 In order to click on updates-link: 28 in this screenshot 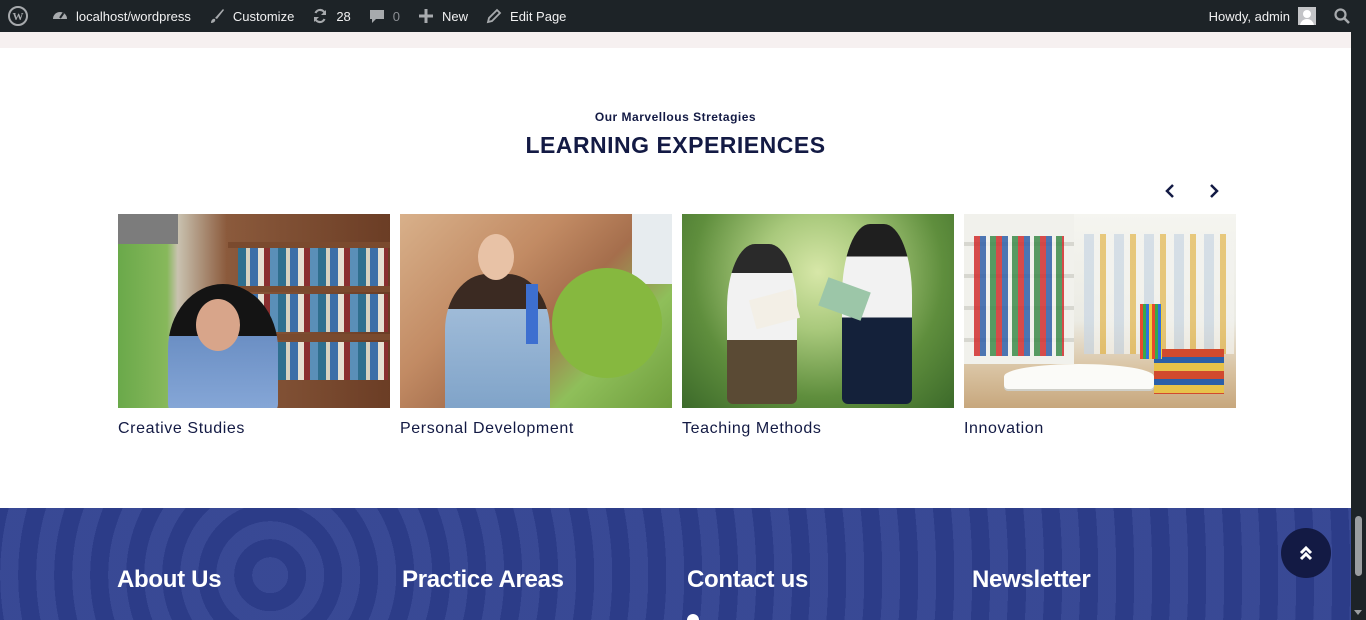, I will do `click(330, 16)`.